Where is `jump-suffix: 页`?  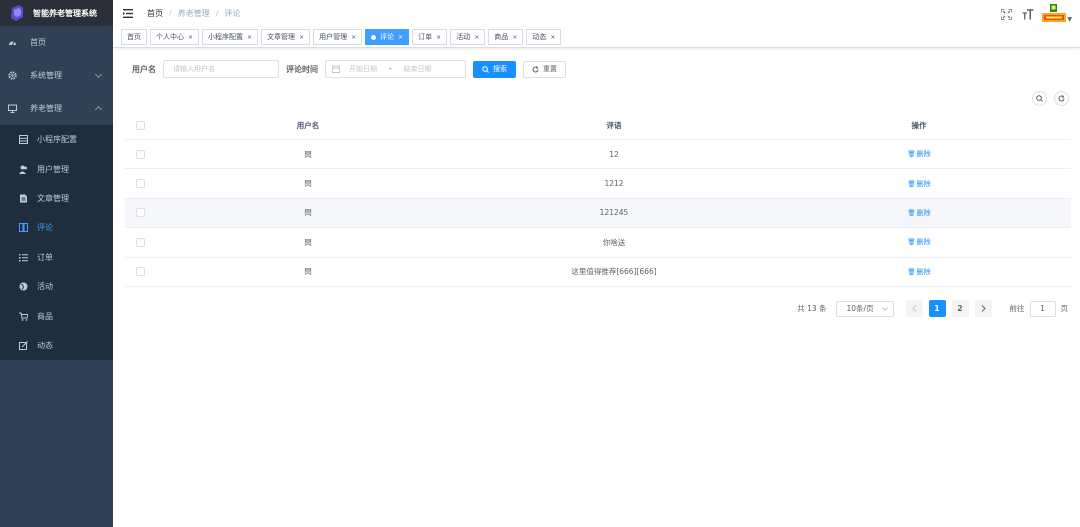 jump-suffix: 页 is located at coordinates (1064, 308).